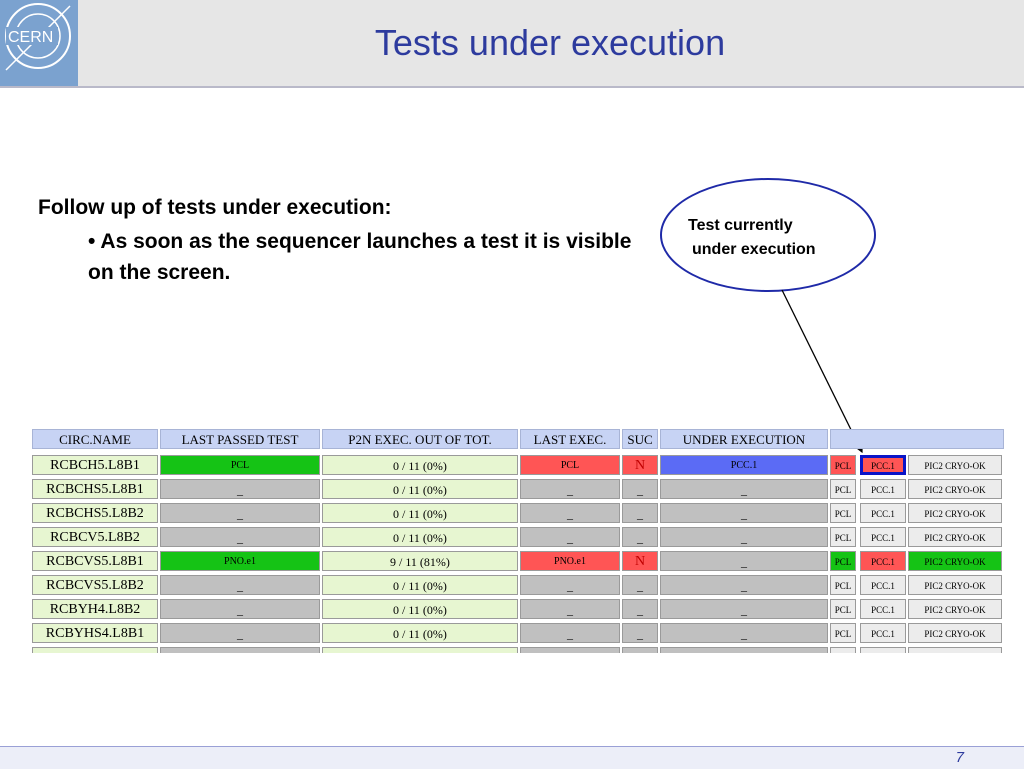 The width and height of the screenshot is (1024, 769). I want to click on slide-footer: 7, so click(512, 757).